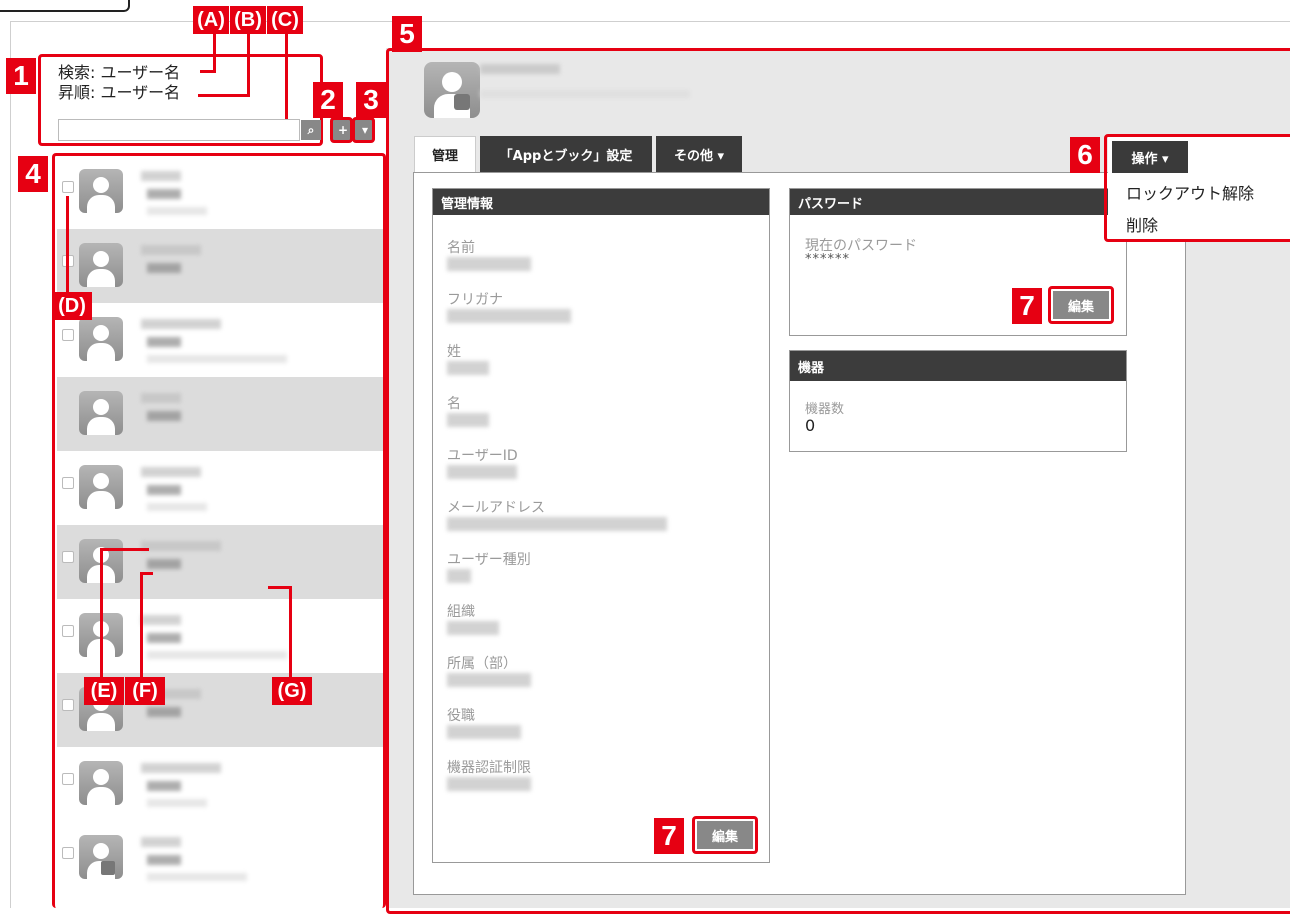 This screenshot has width=1290, height=914. What do you see at coordinates (407, 34) in the screenshot?
I see `annotation-badge-5: 5` at bounding box center [407, 34].